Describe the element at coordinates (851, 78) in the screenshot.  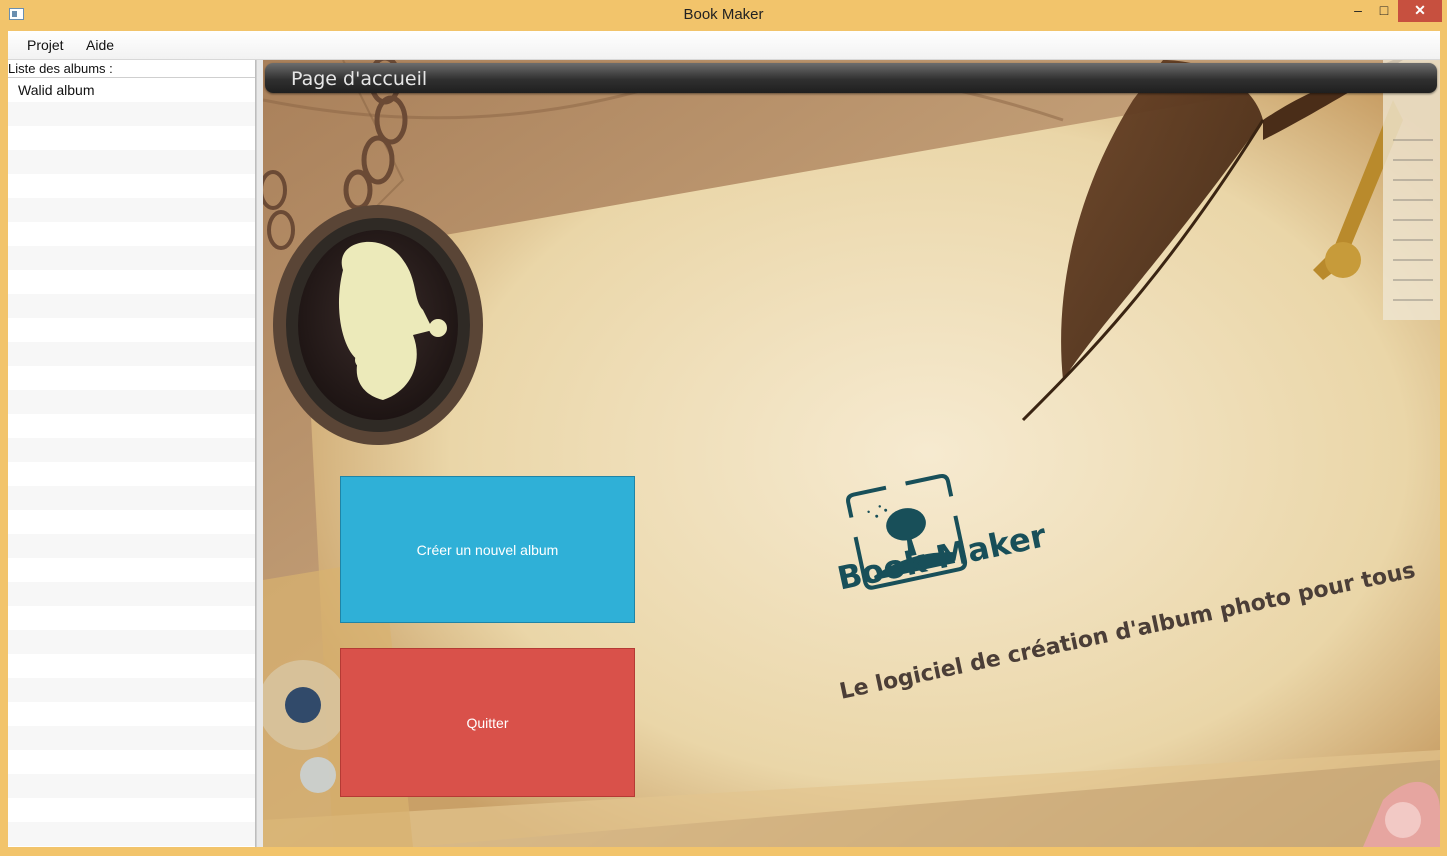
I see `page-header-bar: Page d'accueil` at that location.